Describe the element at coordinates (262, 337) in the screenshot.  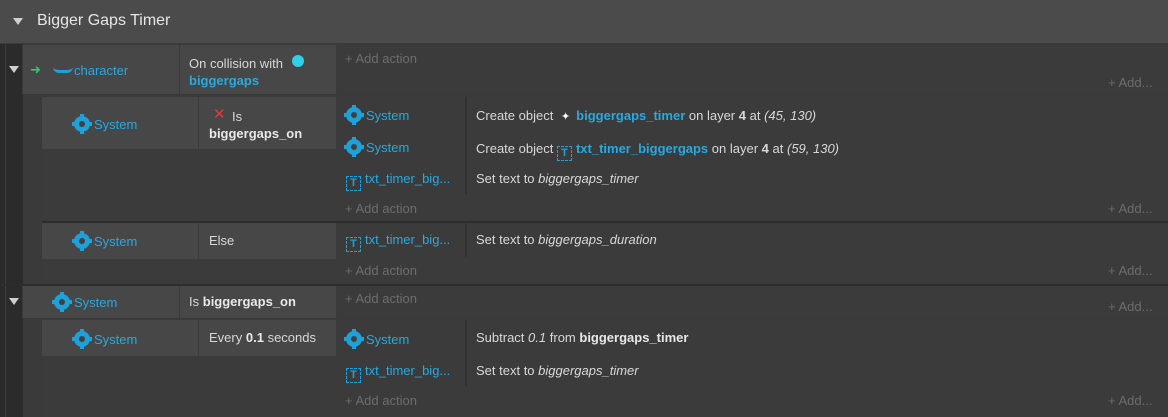
I see `condition-text: Every 0.1 seconds` at that location.